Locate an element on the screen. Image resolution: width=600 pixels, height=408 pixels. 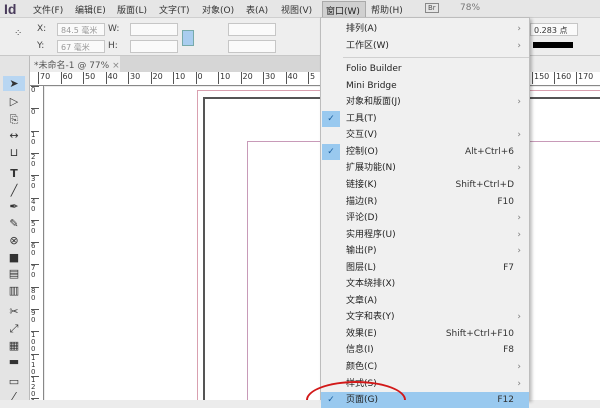
menu-item: 文章(A) is located at coordinates (425, 301).